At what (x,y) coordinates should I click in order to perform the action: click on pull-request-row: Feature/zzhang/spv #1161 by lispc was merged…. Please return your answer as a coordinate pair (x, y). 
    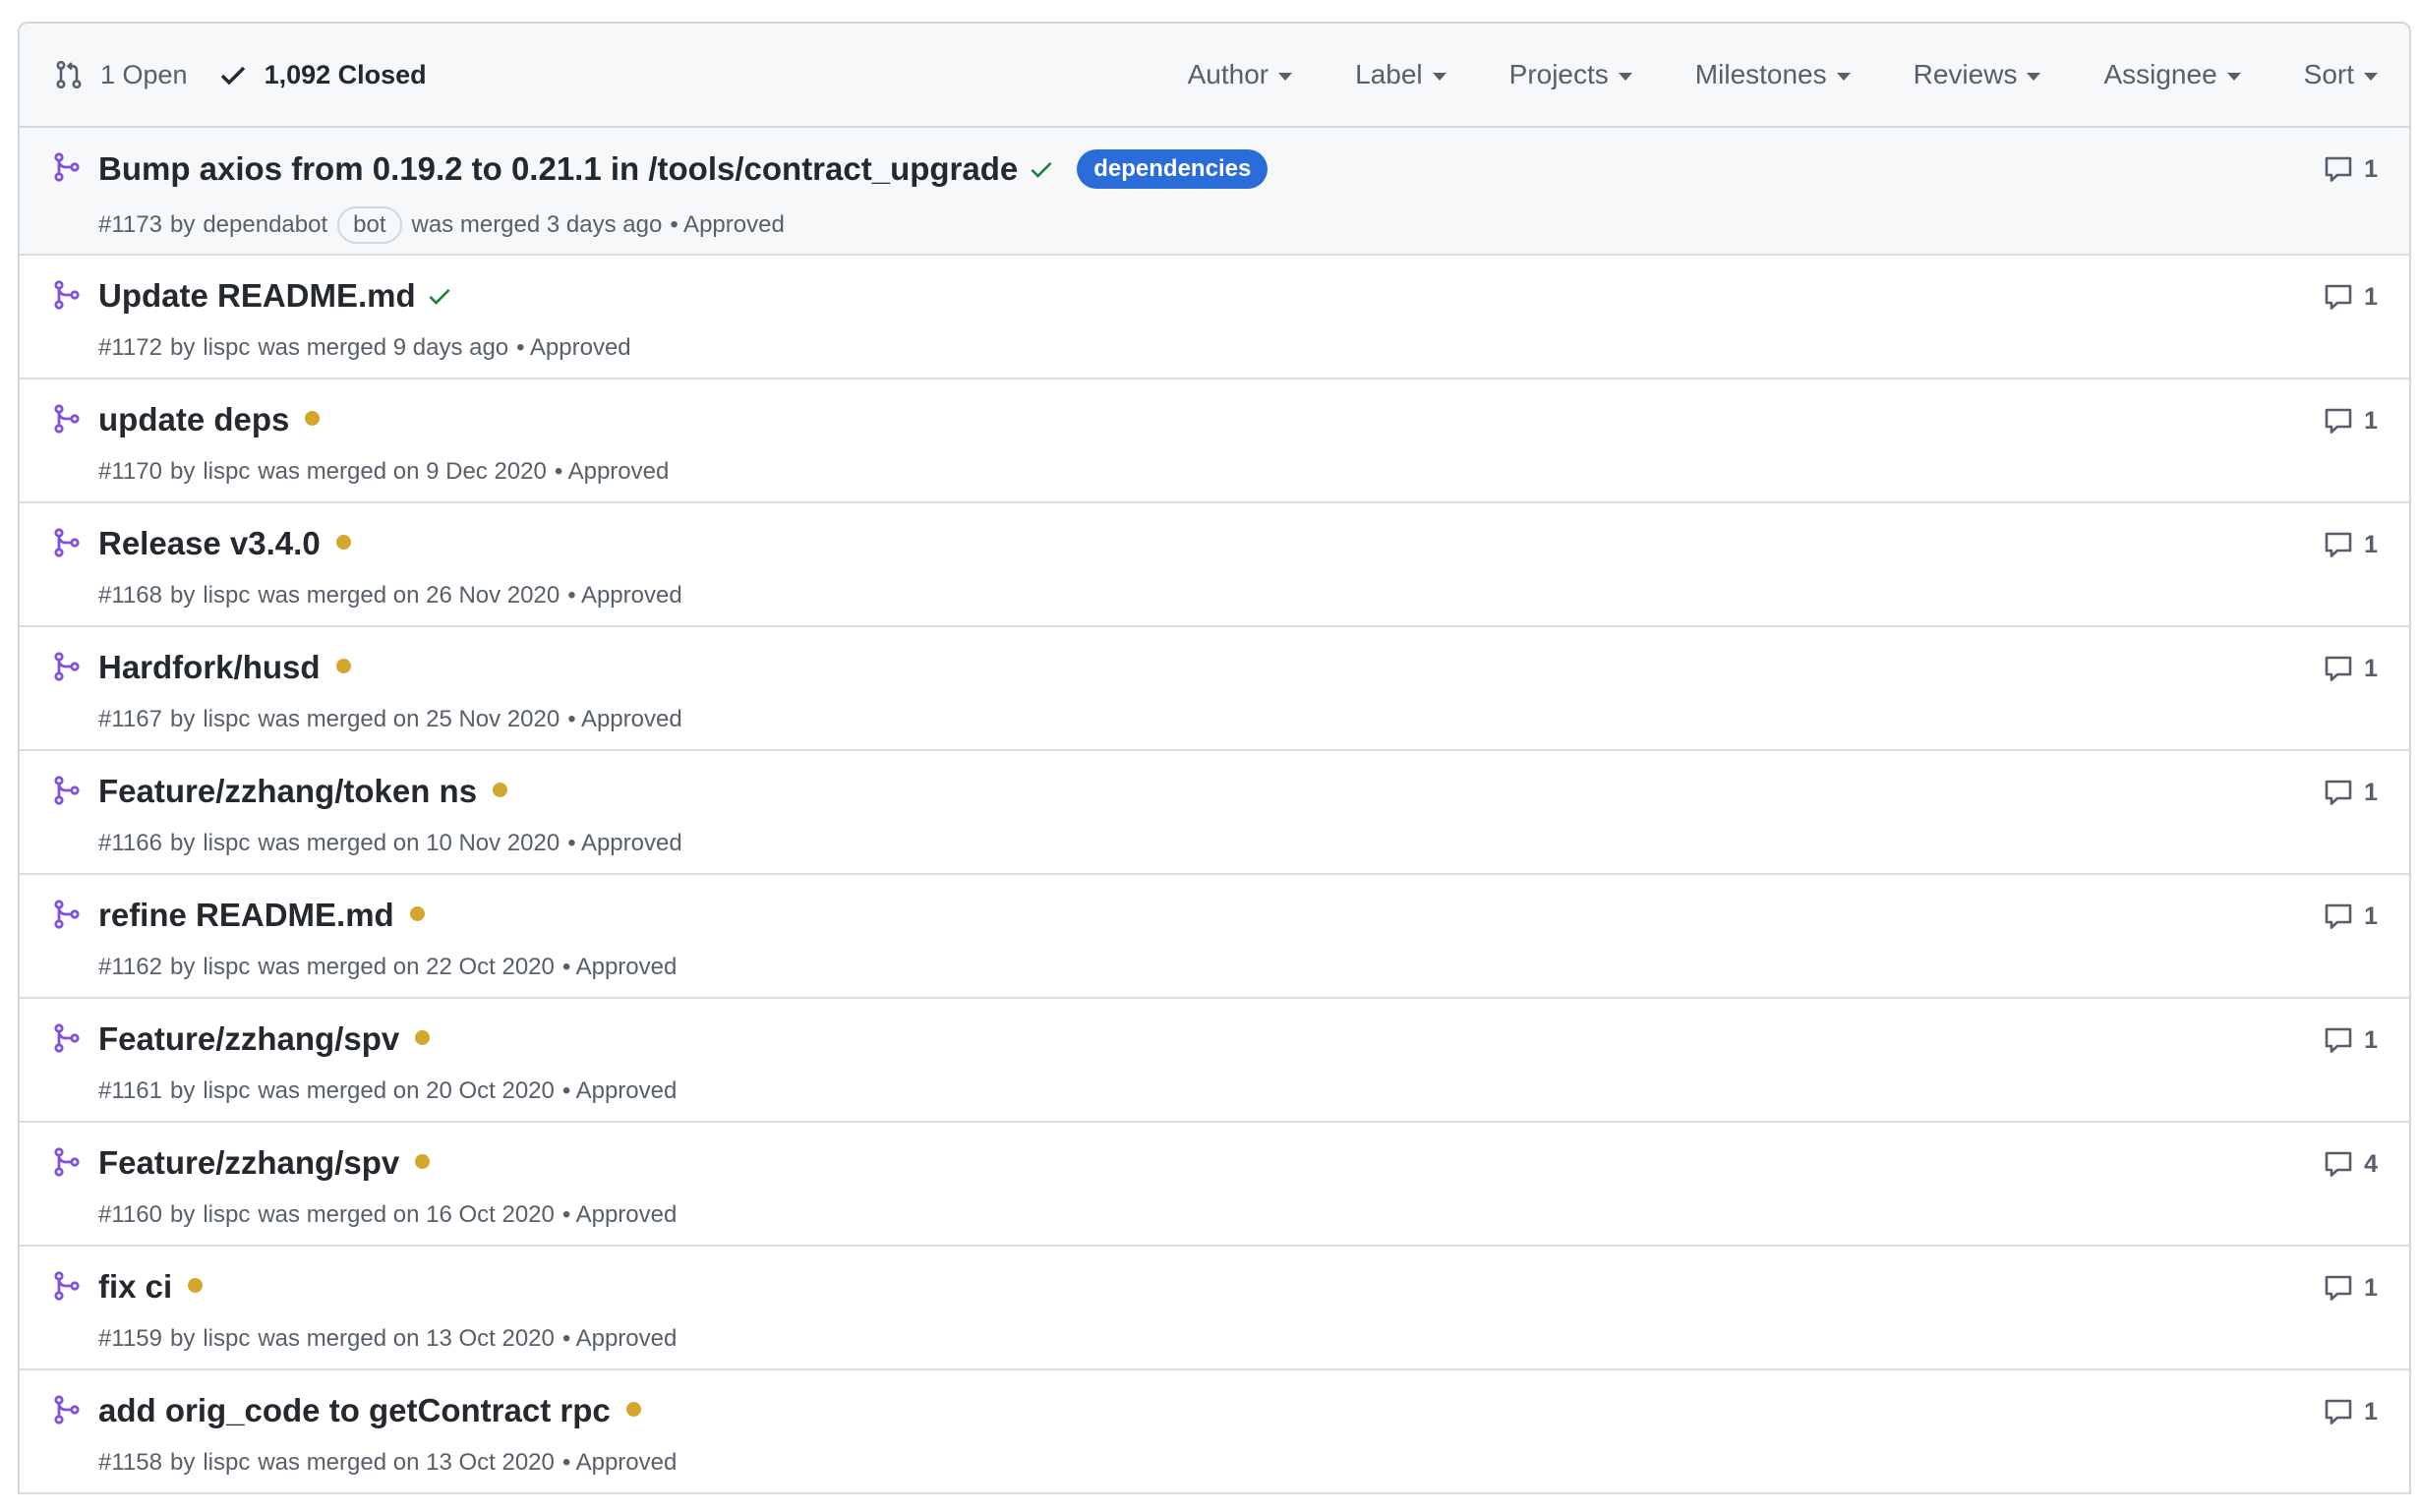
    Looking at the image, I should click on (1214, 1061).